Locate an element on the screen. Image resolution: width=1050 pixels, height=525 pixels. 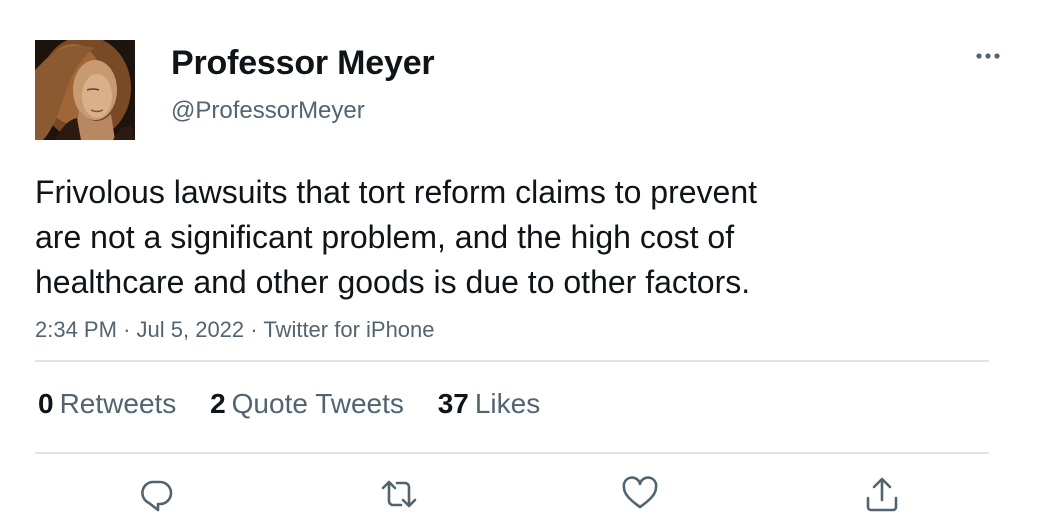
reply-icon is located at coordinates (157, 496).